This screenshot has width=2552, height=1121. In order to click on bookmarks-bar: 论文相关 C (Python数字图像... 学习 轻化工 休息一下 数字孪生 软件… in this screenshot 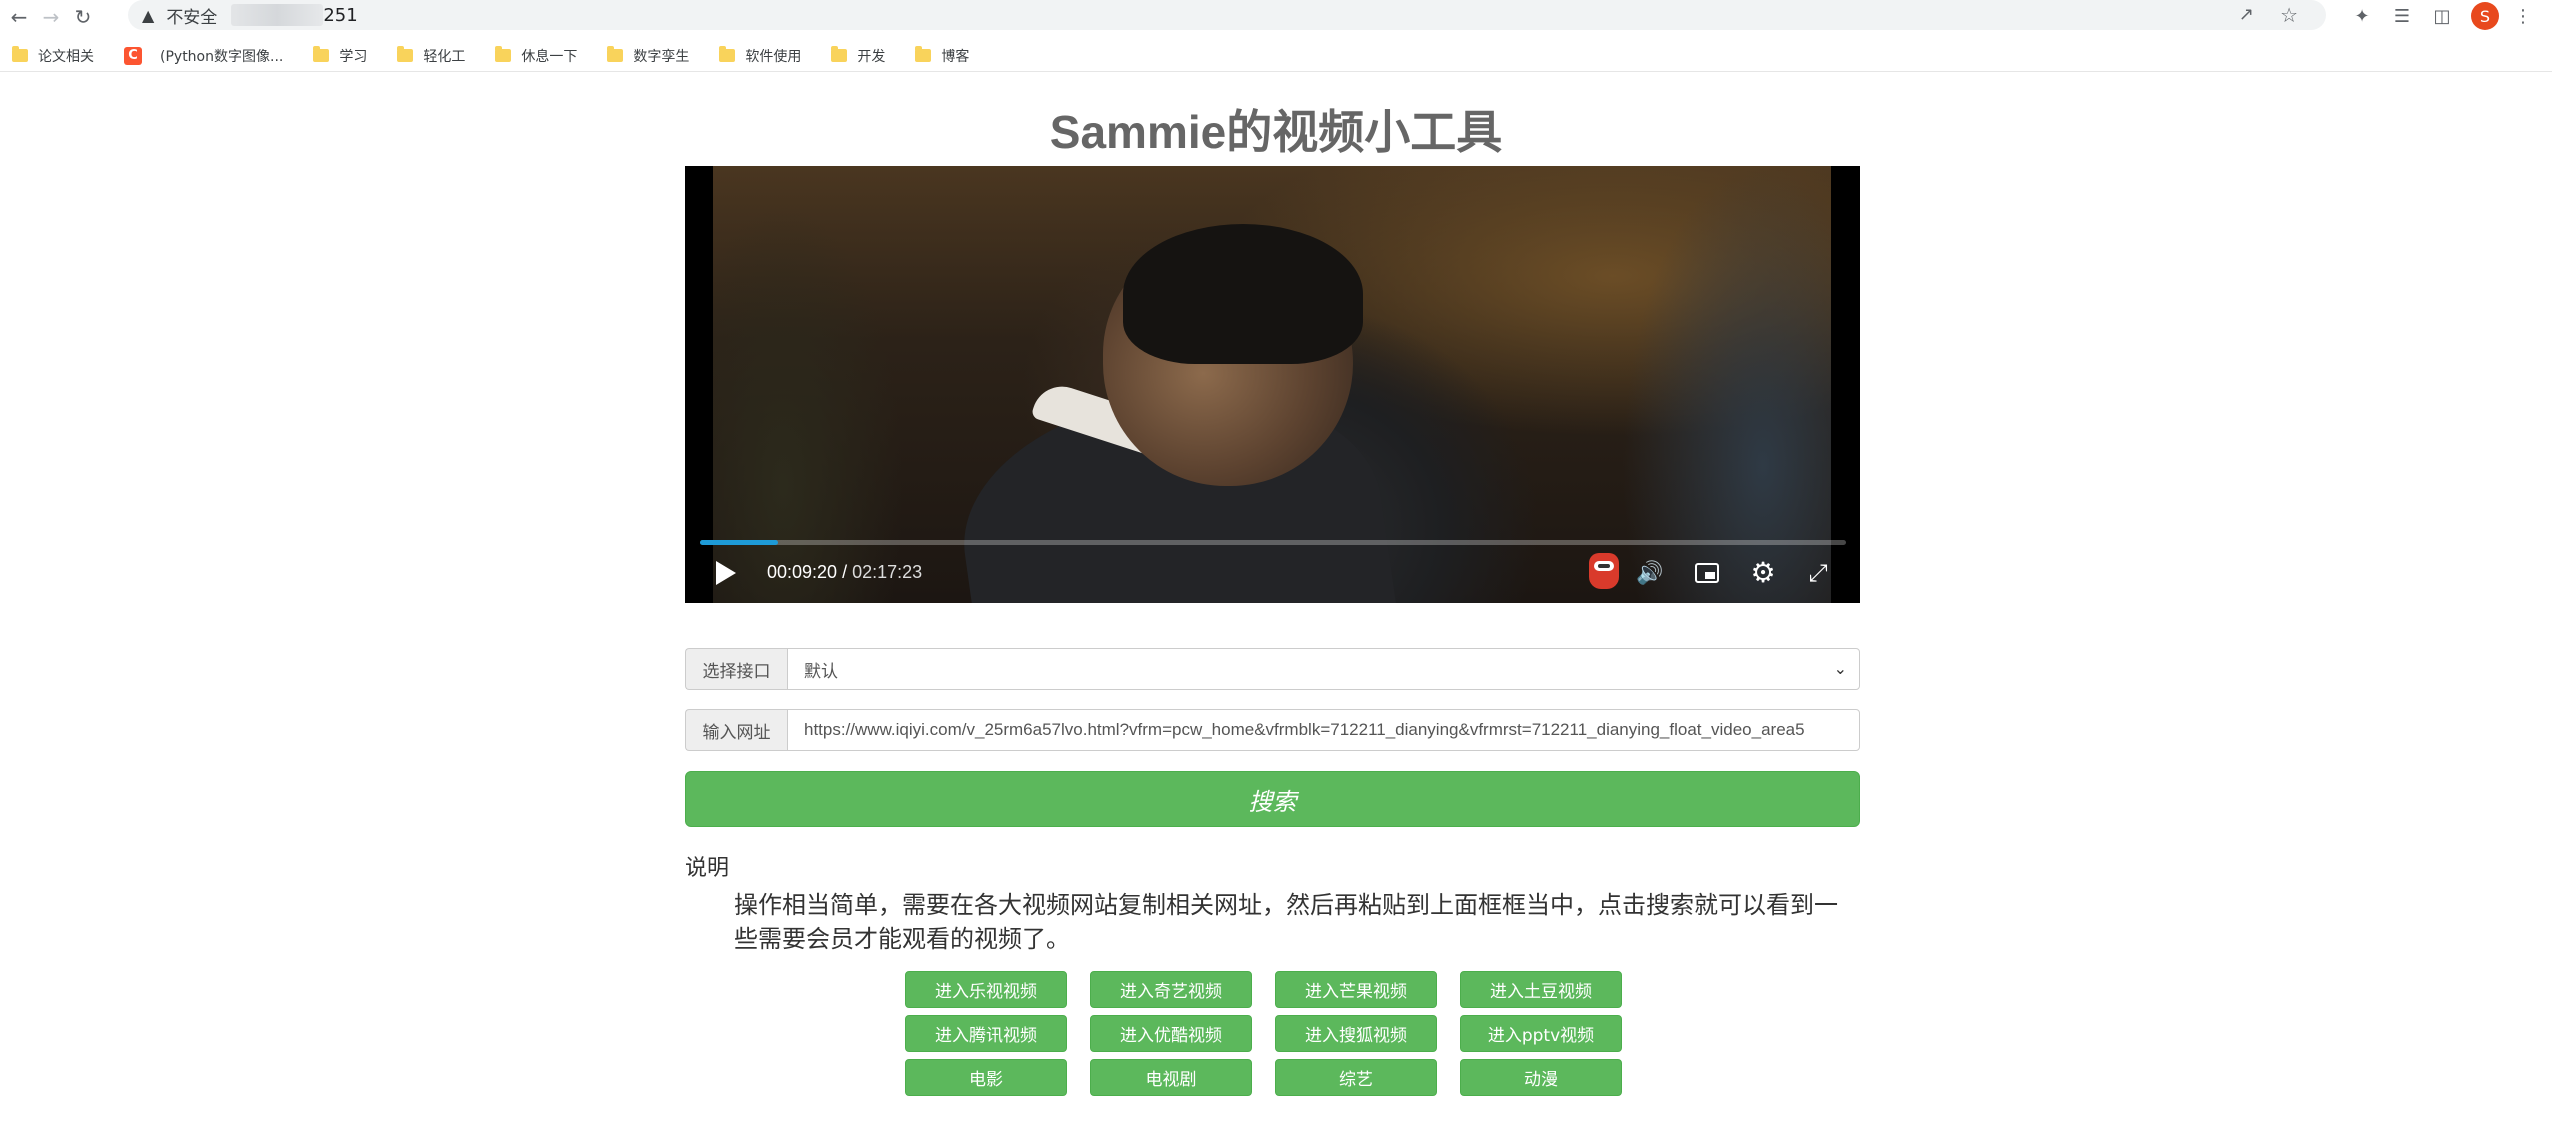, I will do `click(1276, 56)`.